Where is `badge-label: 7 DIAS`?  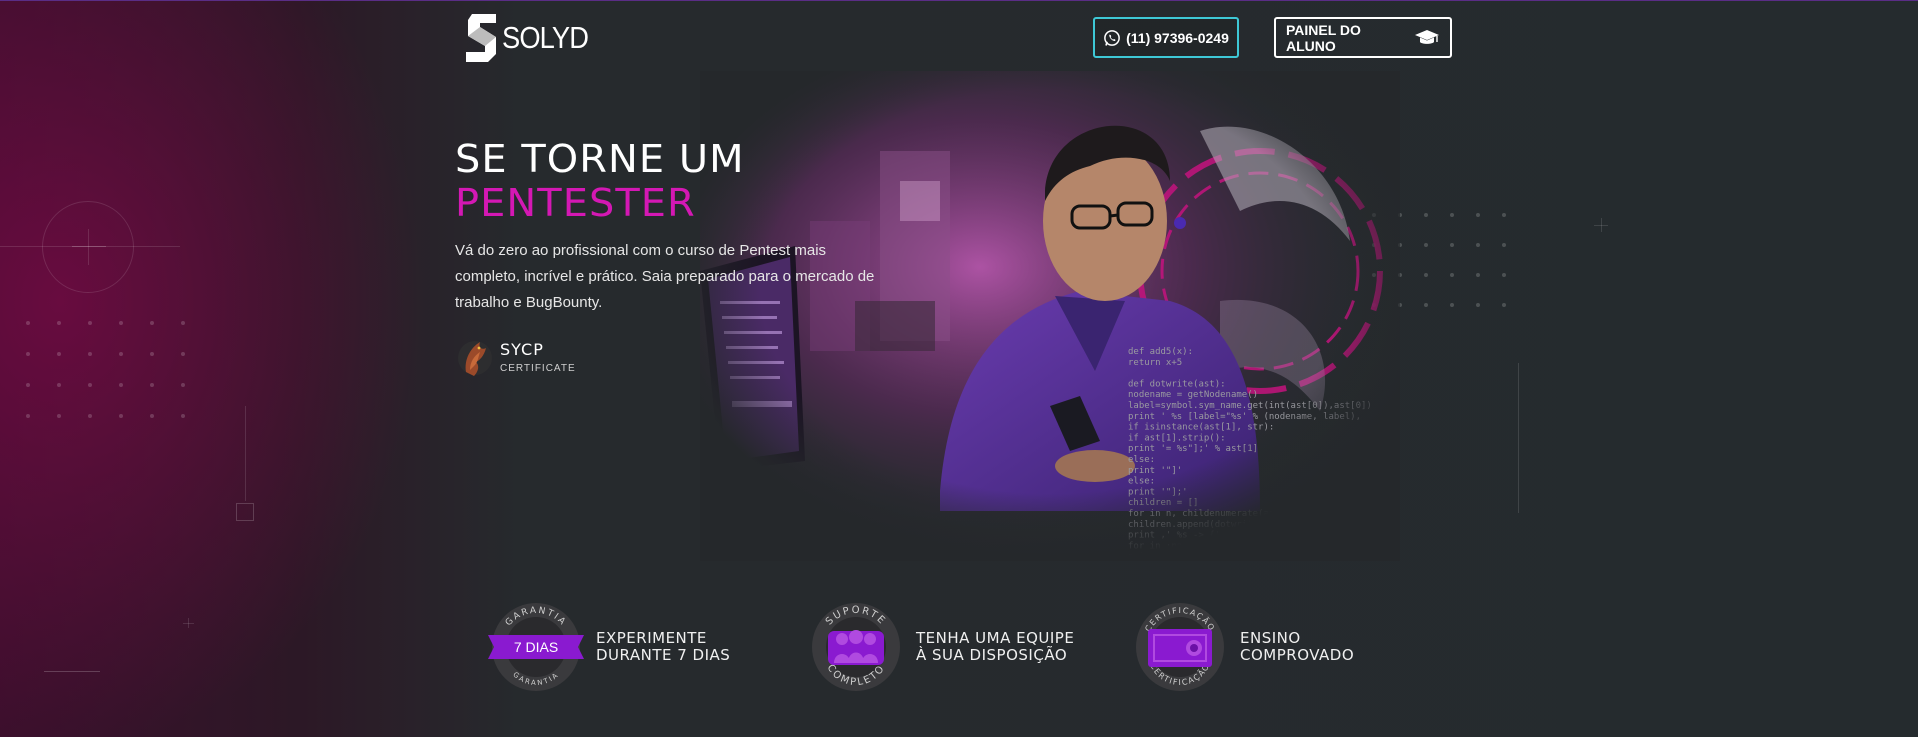
badge-label: 7 DIAS is located at coordinates (536, 647).